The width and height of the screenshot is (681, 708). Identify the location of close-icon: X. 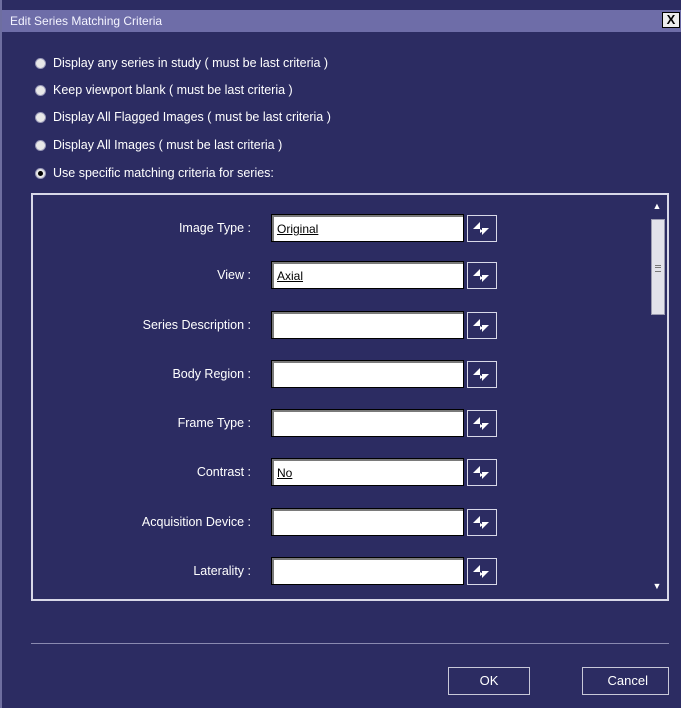
(671, 19).